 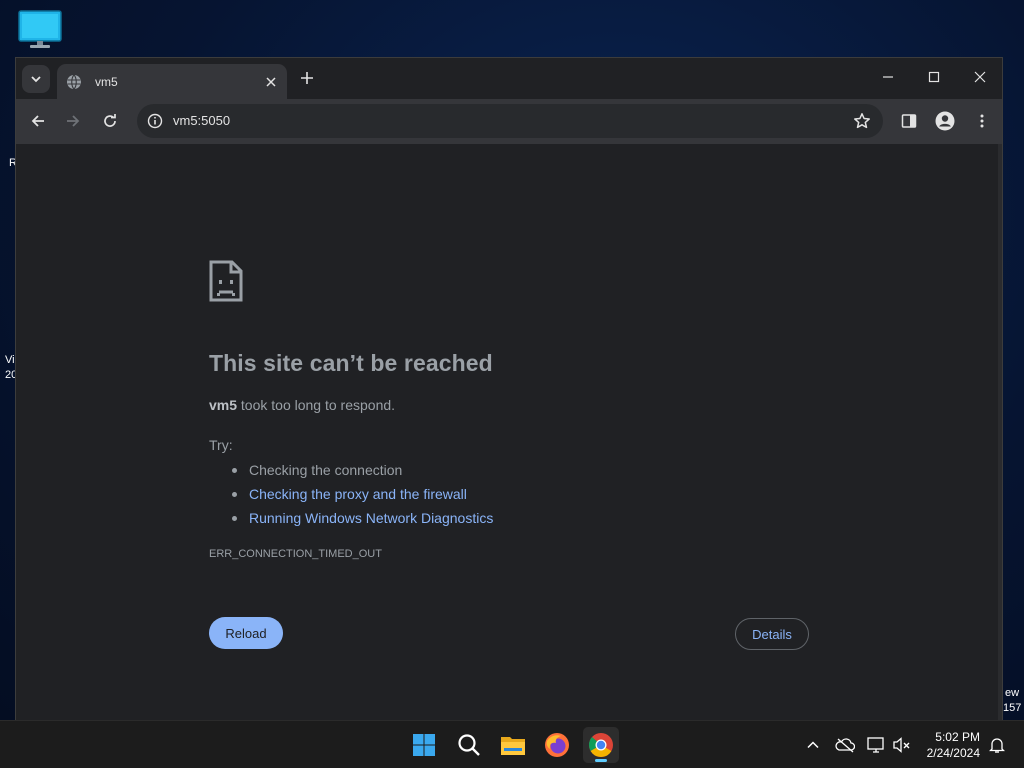 I want to click on more-vertical-icon, so click(x=982, y=121).